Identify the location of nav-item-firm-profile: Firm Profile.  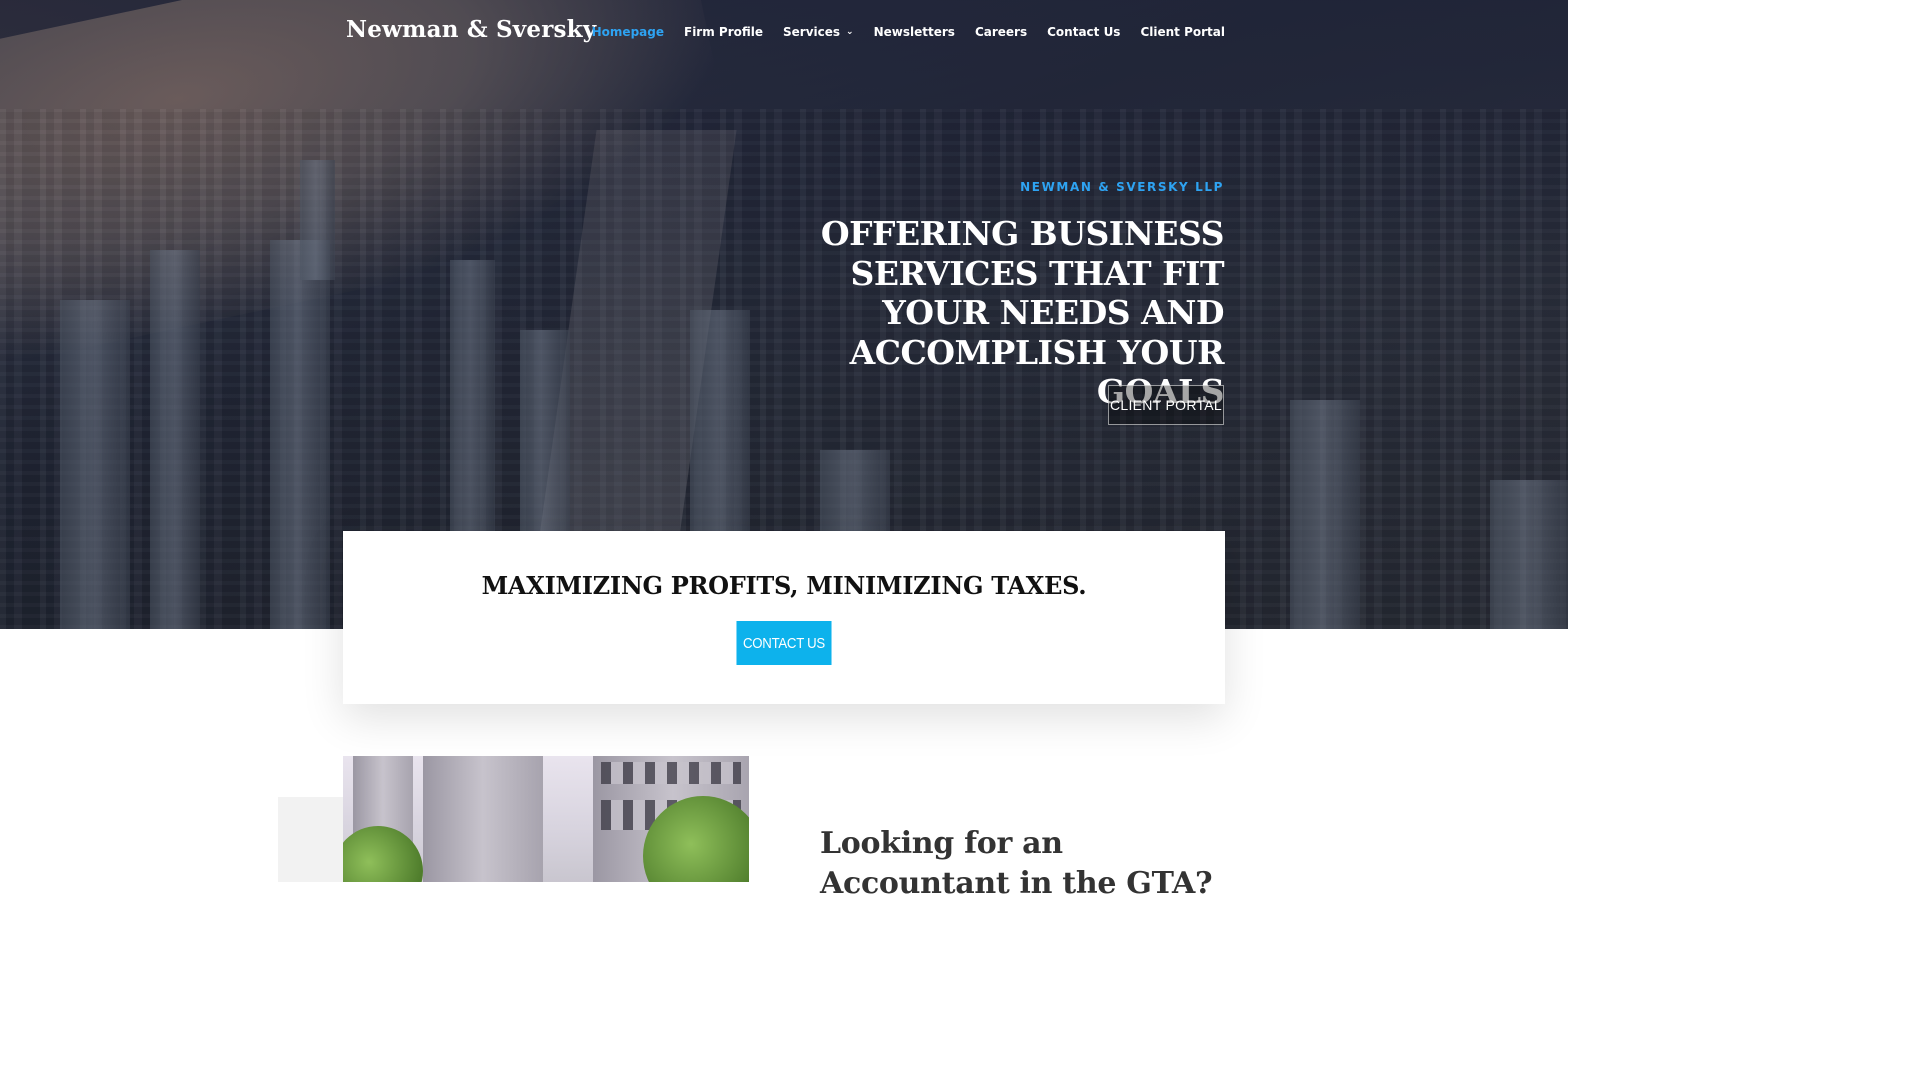
(723, 32).